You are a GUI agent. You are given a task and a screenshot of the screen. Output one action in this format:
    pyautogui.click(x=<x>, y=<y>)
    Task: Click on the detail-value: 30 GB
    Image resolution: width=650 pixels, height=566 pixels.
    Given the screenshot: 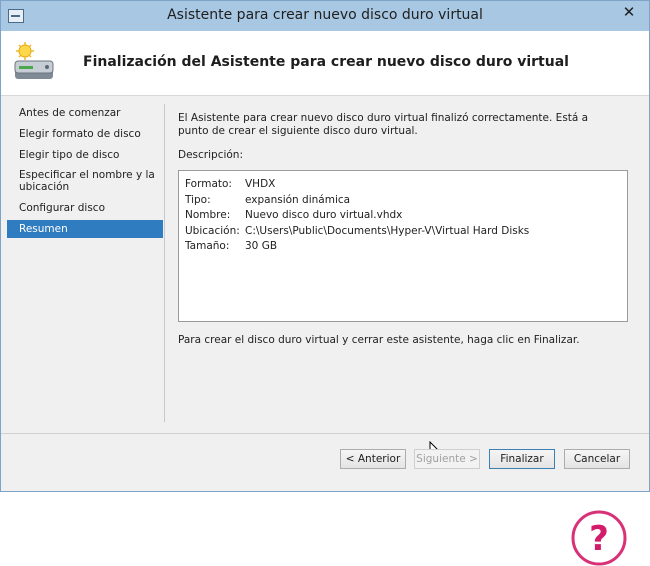 What is the action you would take?
    pyautogui.click(x=261, y=246)
    